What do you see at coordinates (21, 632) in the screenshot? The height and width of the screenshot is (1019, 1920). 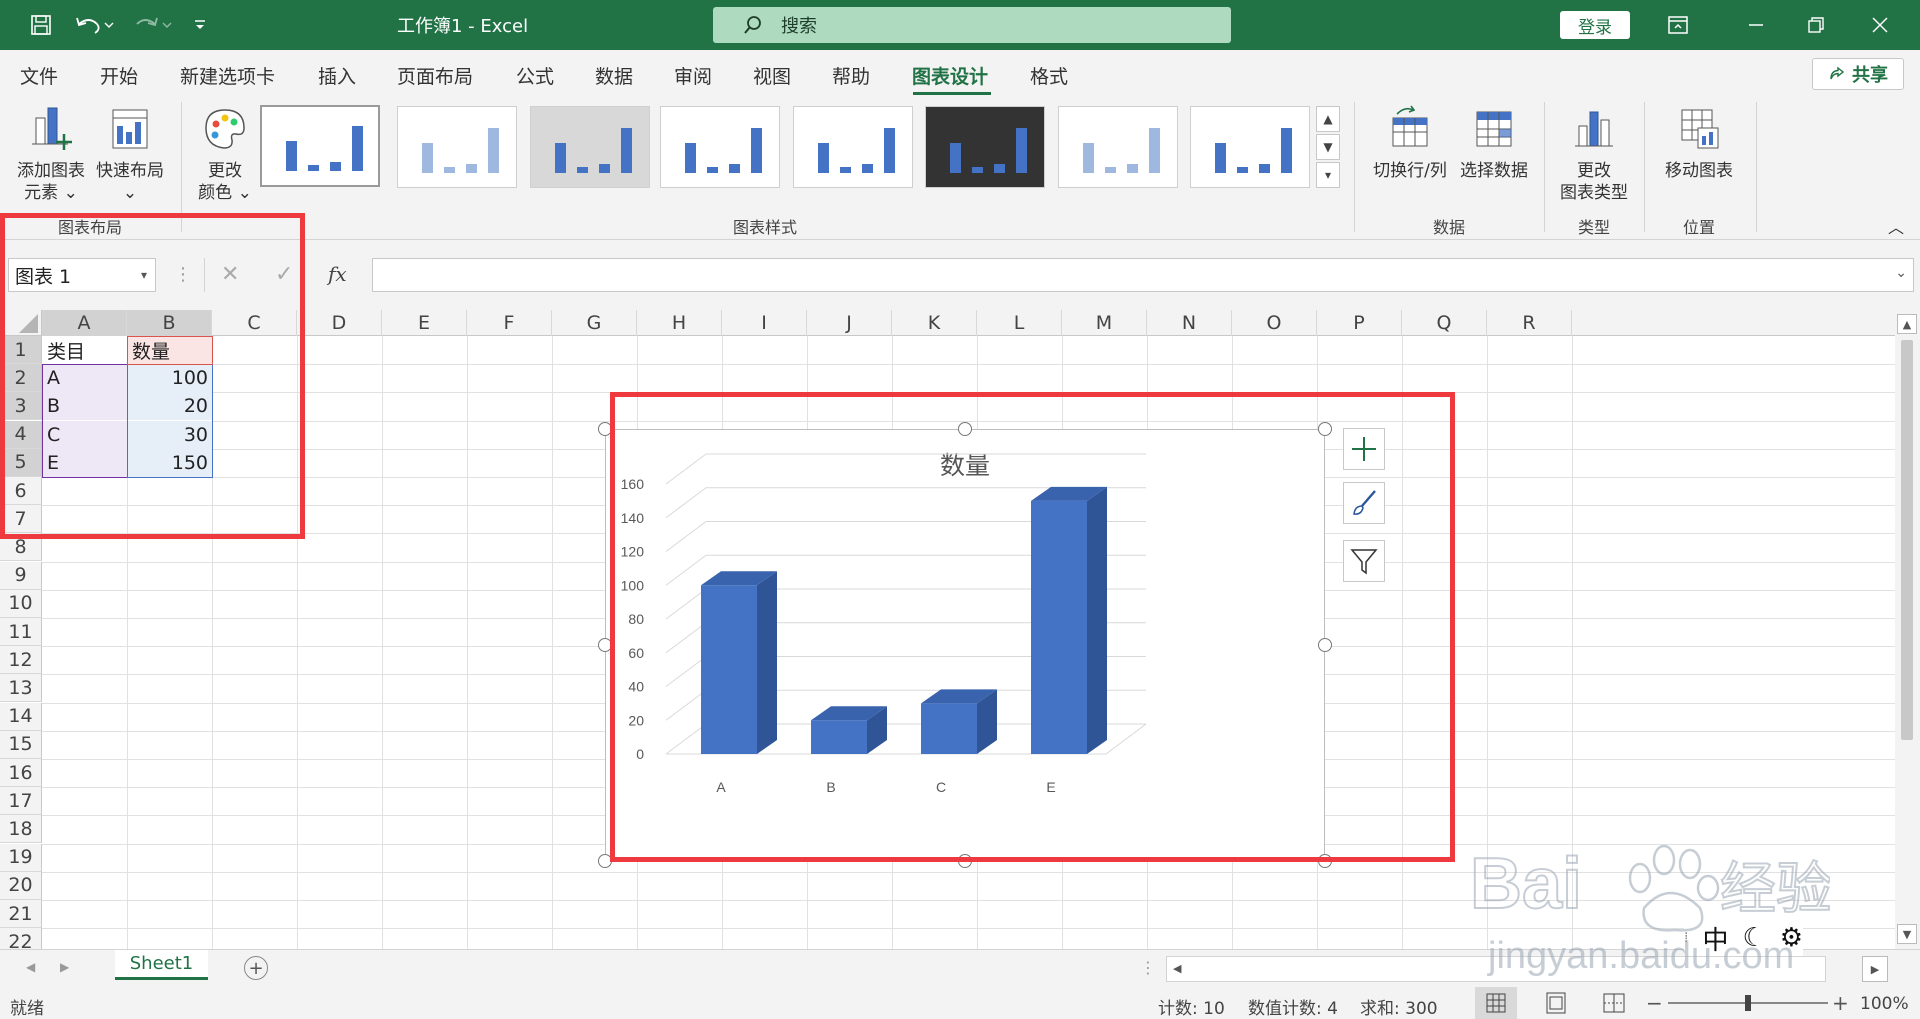 I see `row-header-11: 11` at bounding box center [21, 632].